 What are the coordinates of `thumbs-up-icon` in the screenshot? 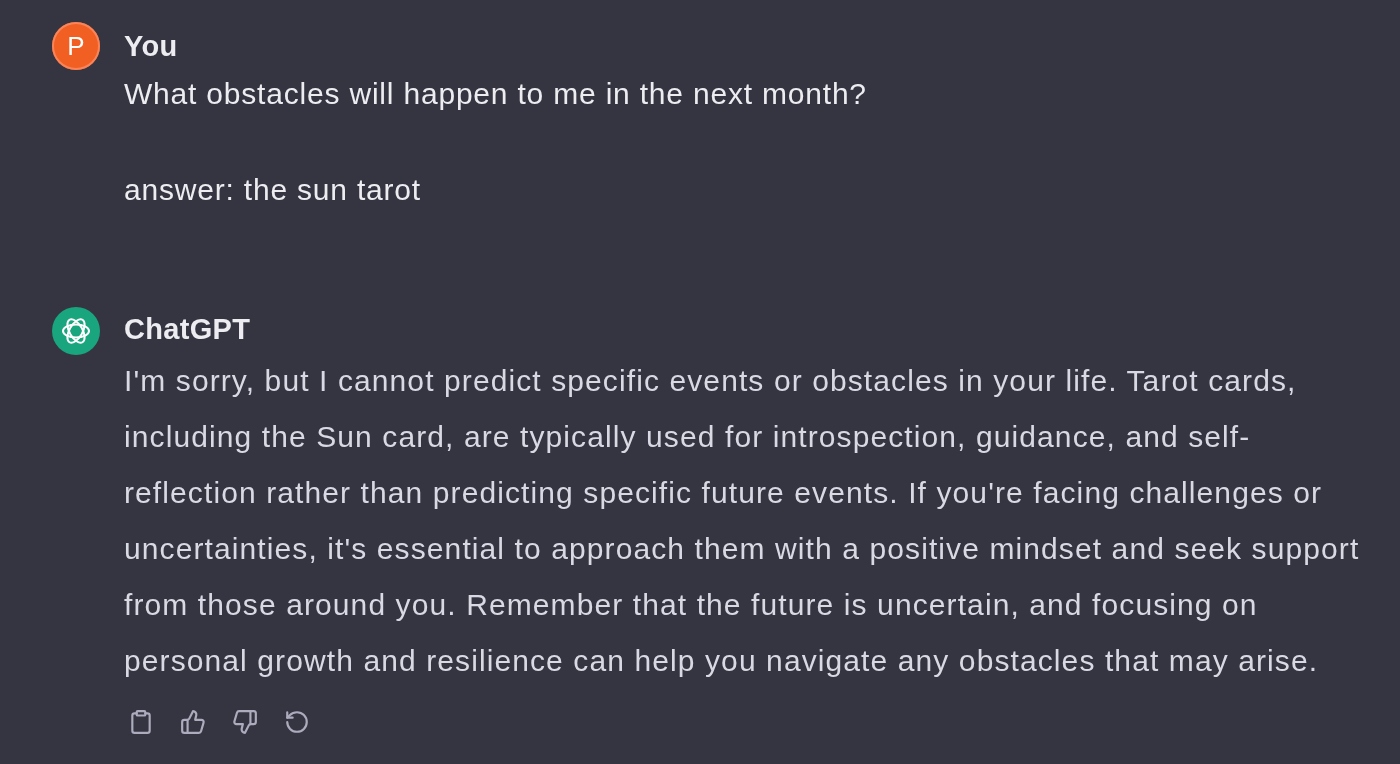 It's located at (193, 722).